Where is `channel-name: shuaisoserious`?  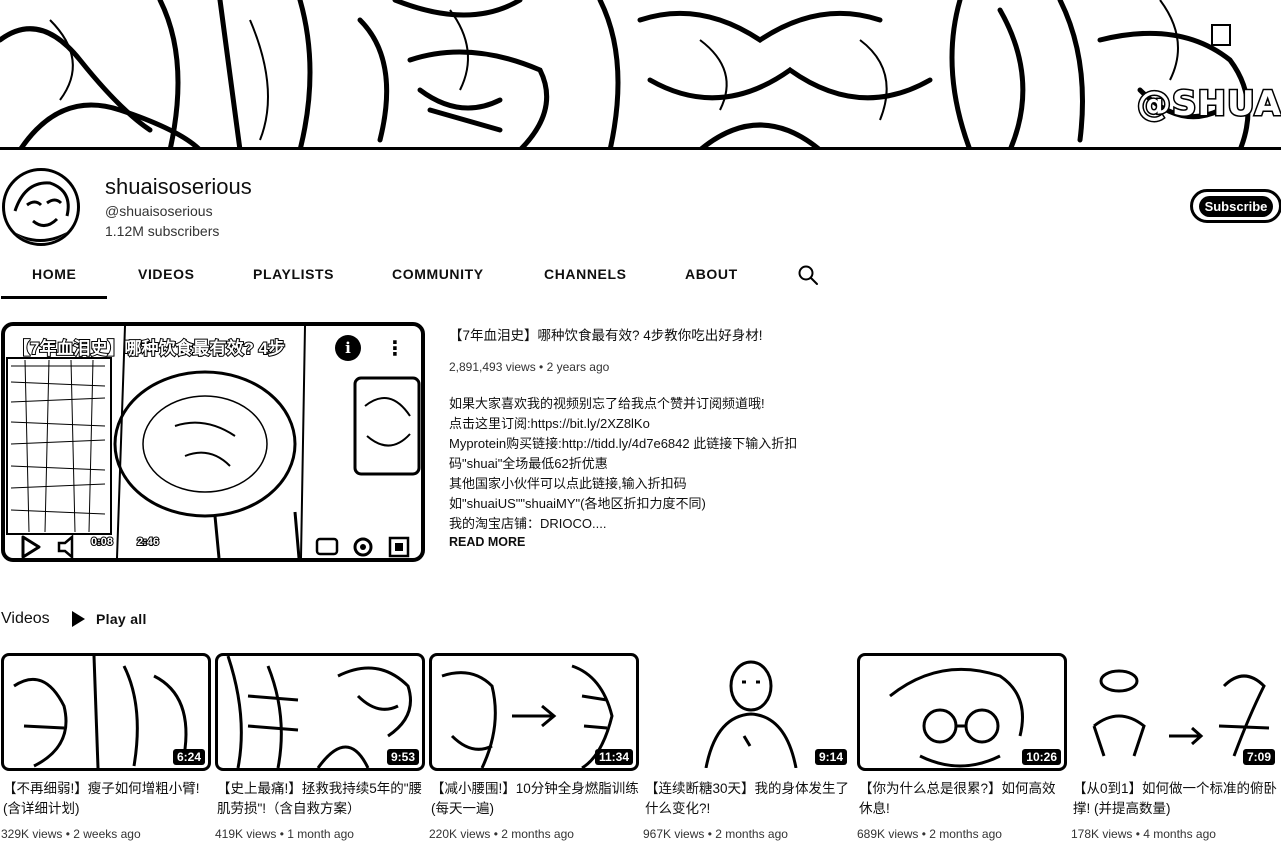 channel-name: shuaisoserious is located at coordinates (178, 186).